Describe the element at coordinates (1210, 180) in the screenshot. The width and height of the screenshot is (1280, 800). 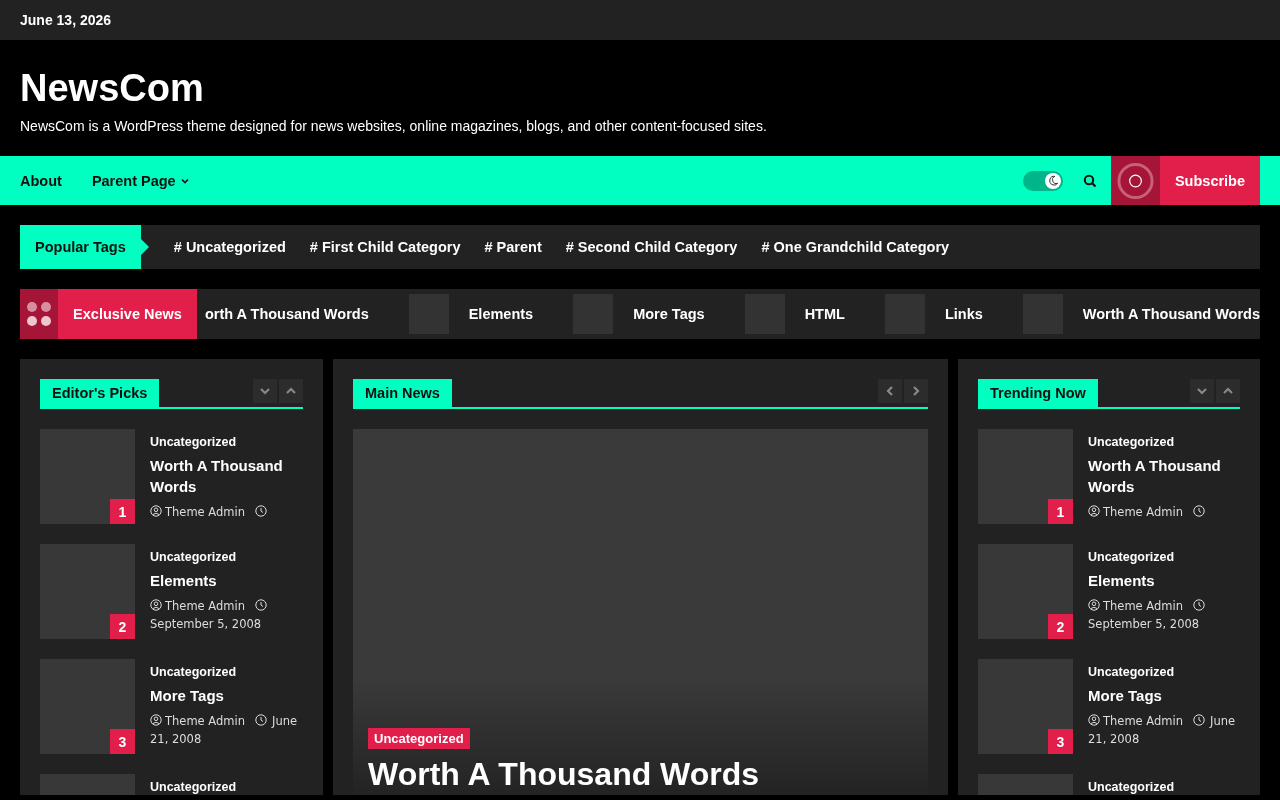
I see `subscribe-button: Subscribe` at that location.